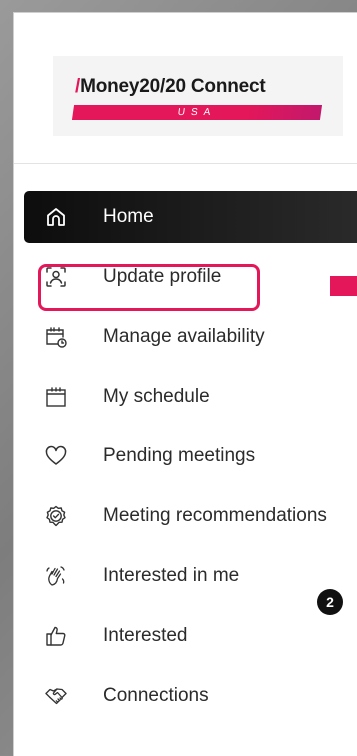  What do you see at coordinates (156, 396) in the screenshot?
I see `sidebar-item-label: My schedule` at bounding box center [156, 396].